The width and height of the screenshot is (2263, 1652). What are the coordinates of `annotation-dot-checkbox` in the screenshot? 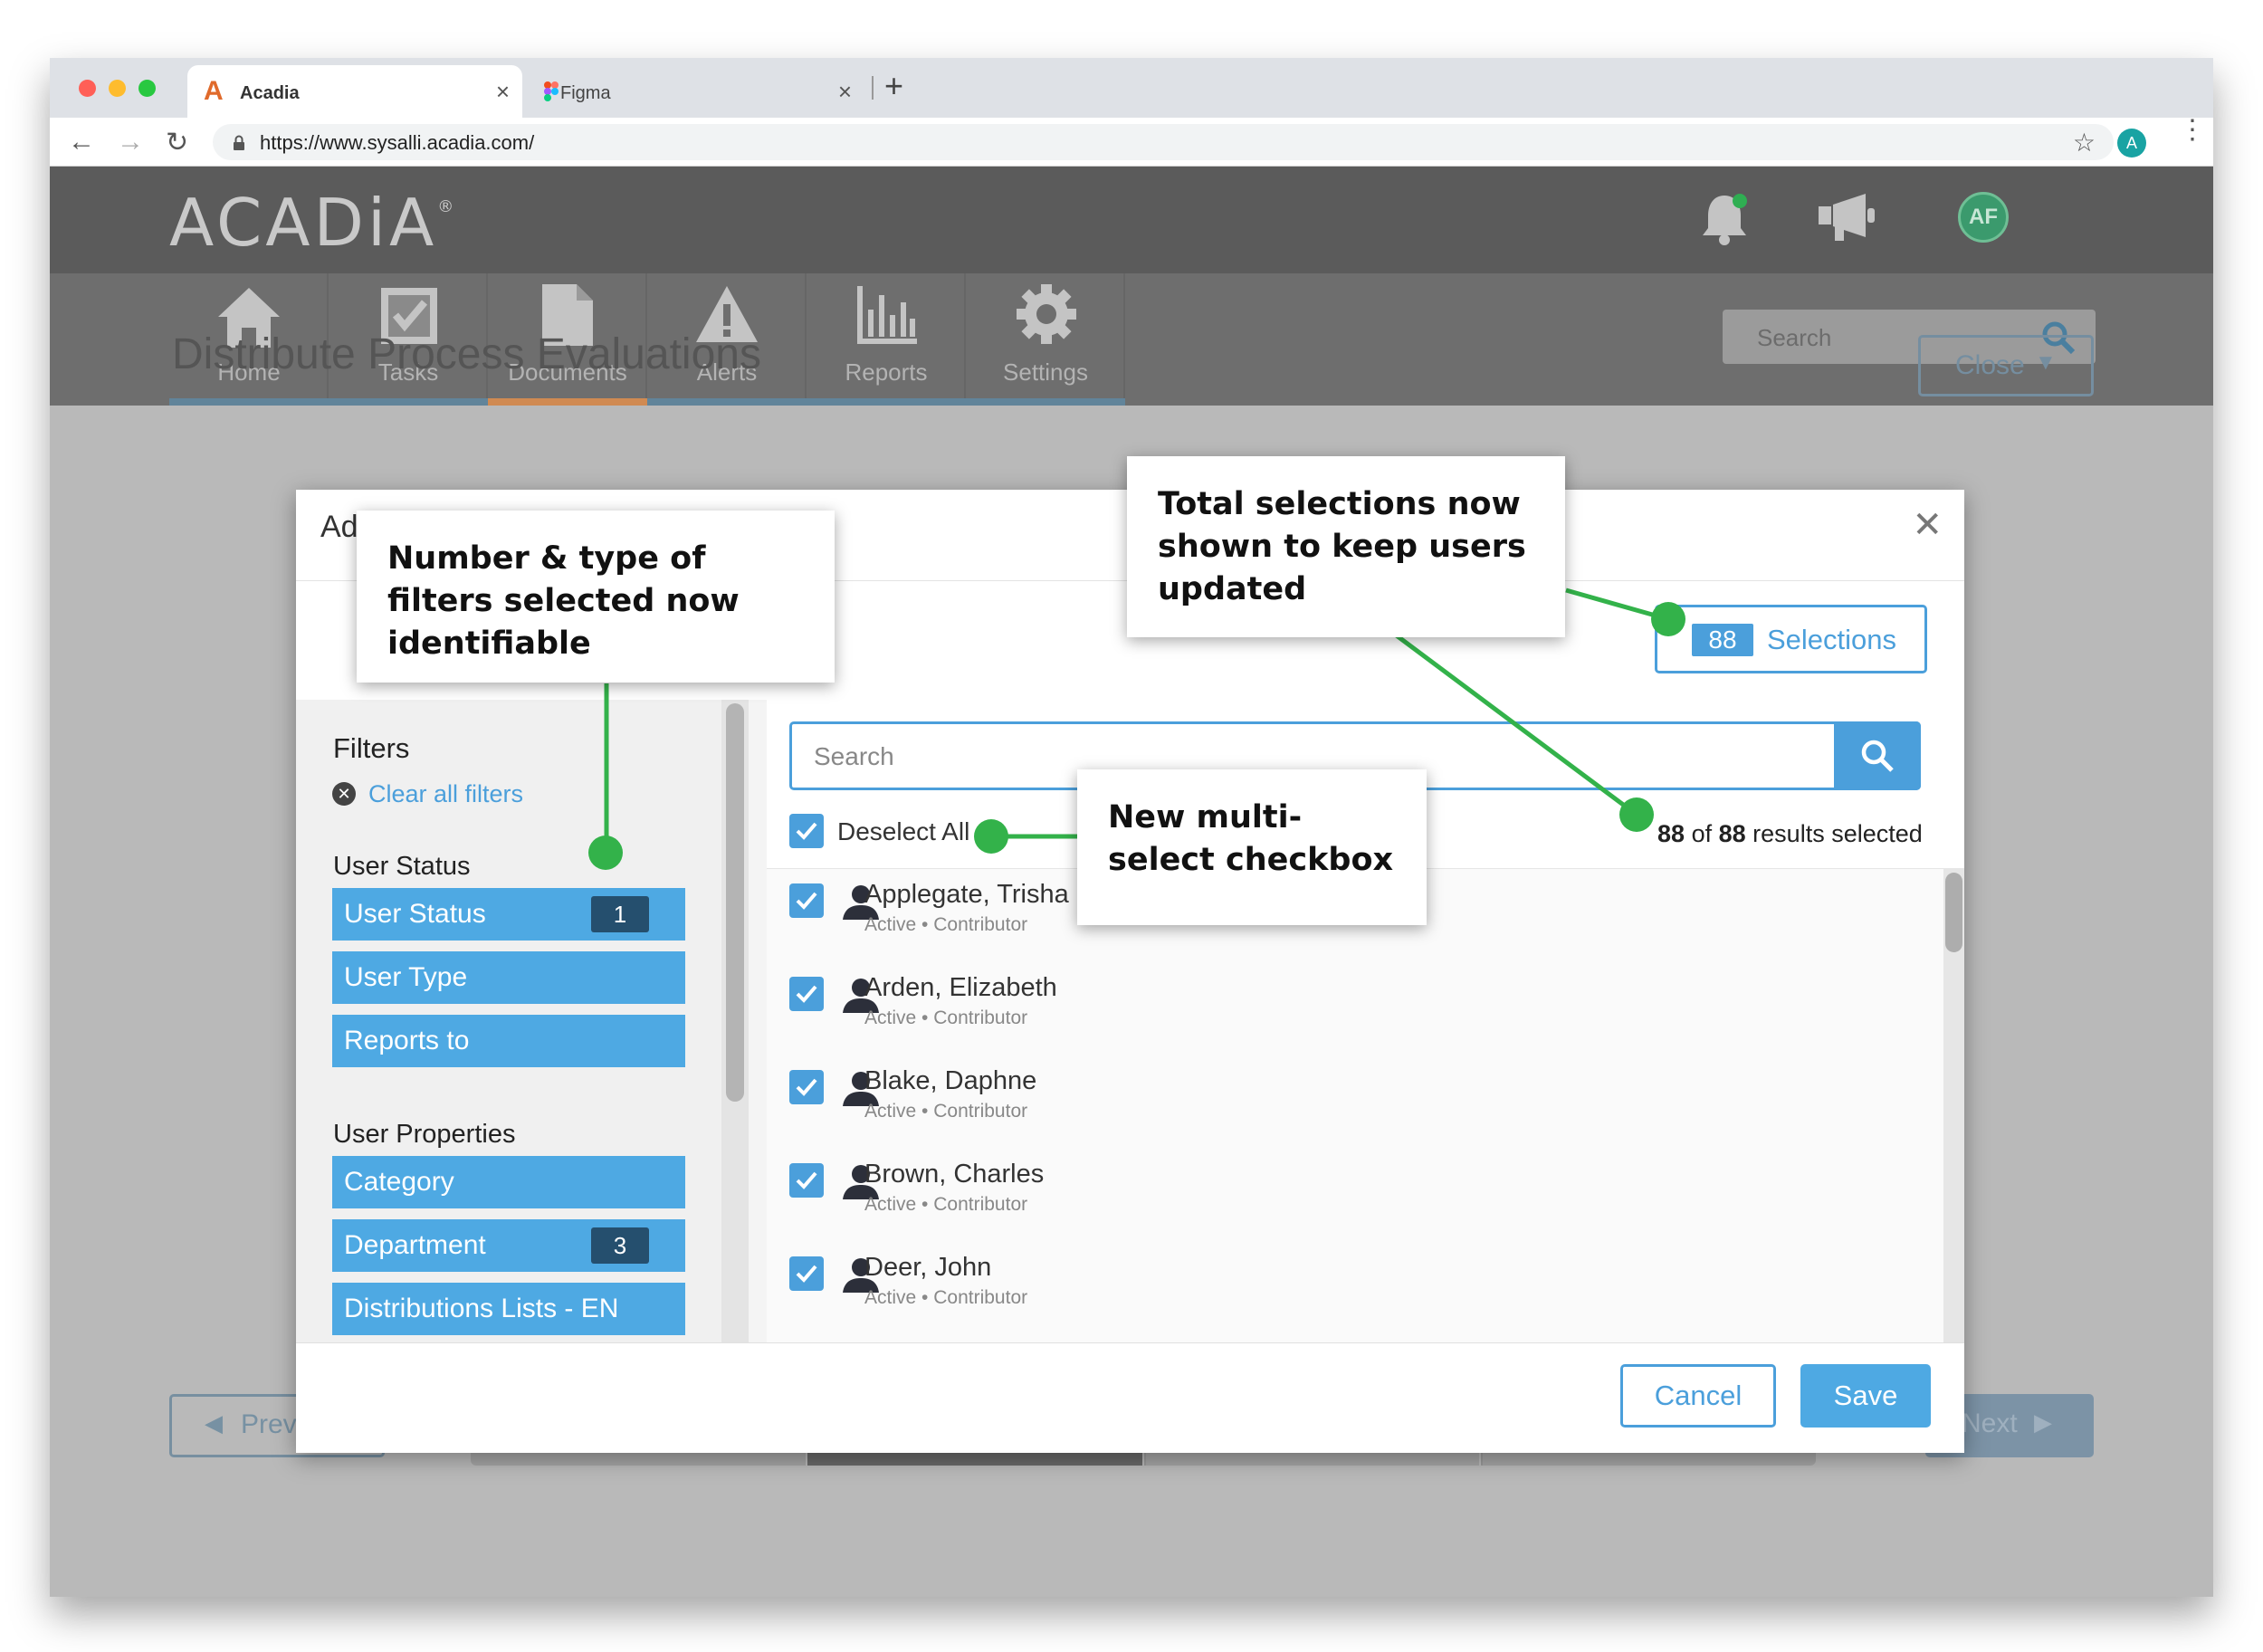 It's located at (991, 836).